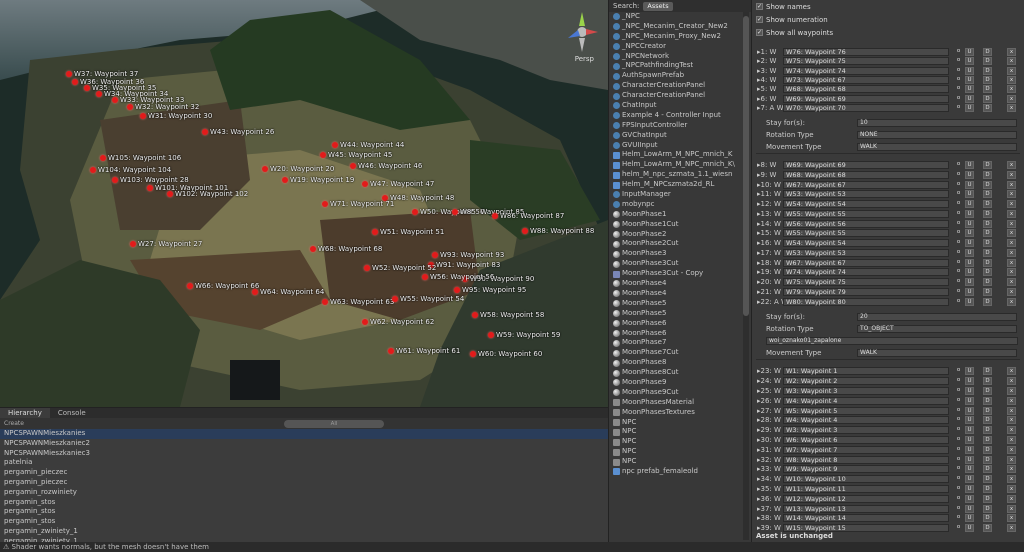  What do you see at coordinates (866, 439) in the screenshot?
I see `waypoint-field: W6: Waypoint 6` at bounding box center [866, 439].